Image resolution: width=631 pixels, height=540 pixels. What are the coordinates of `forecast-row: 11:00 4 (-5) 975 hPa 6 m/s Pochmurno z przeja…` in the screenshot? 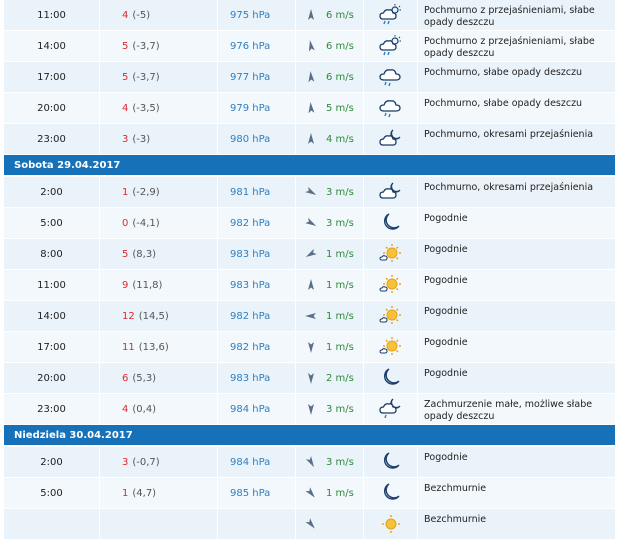 It's located at (309, 15).